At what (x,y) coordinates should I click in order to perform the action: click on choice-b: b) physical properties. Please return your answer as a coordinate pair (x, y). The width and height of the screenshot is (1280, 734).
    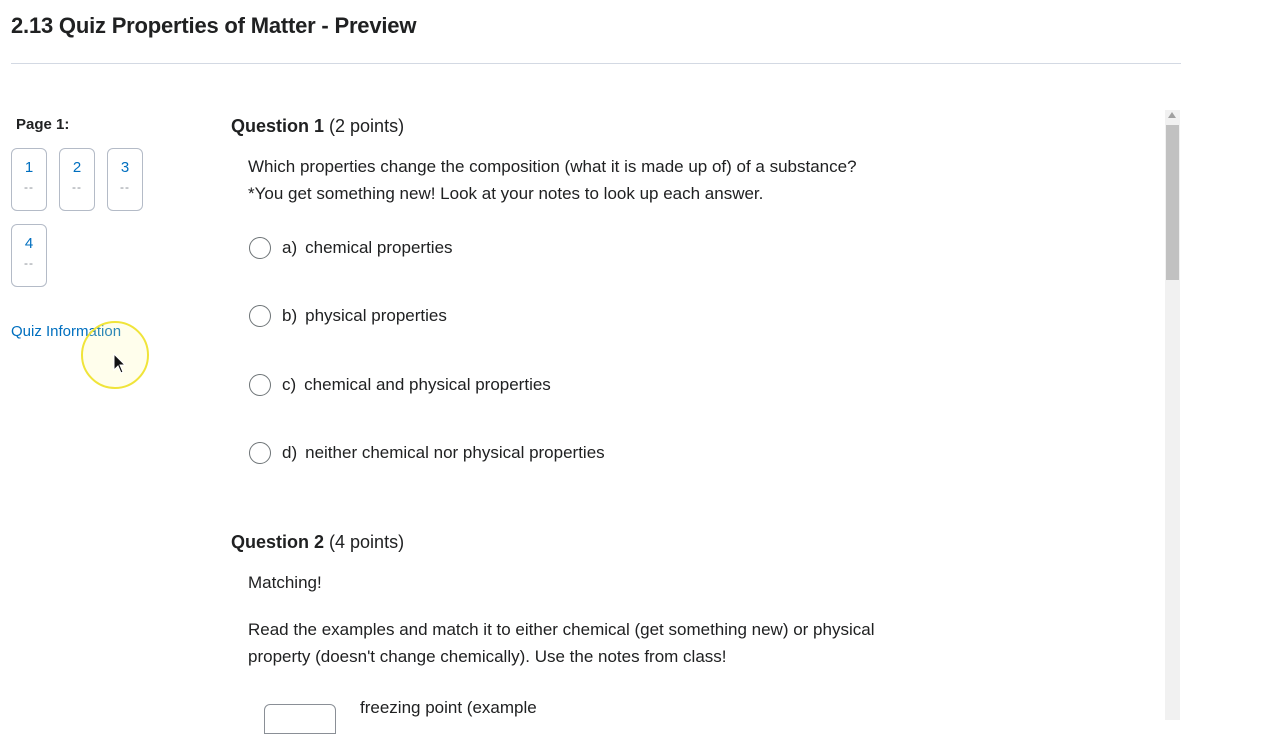
    Looking at the image, I should click on (348, 316).